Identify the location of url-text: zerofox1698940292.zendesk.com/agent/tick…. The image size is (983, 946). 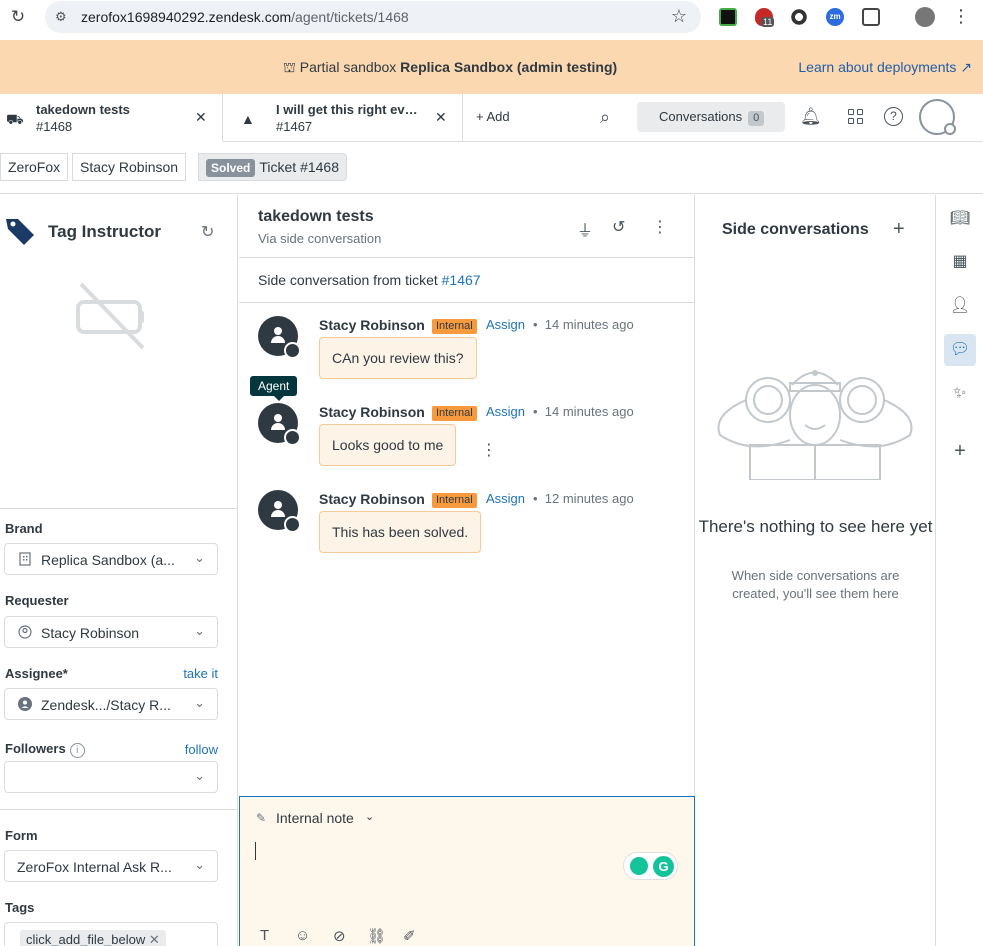
(245, 17).